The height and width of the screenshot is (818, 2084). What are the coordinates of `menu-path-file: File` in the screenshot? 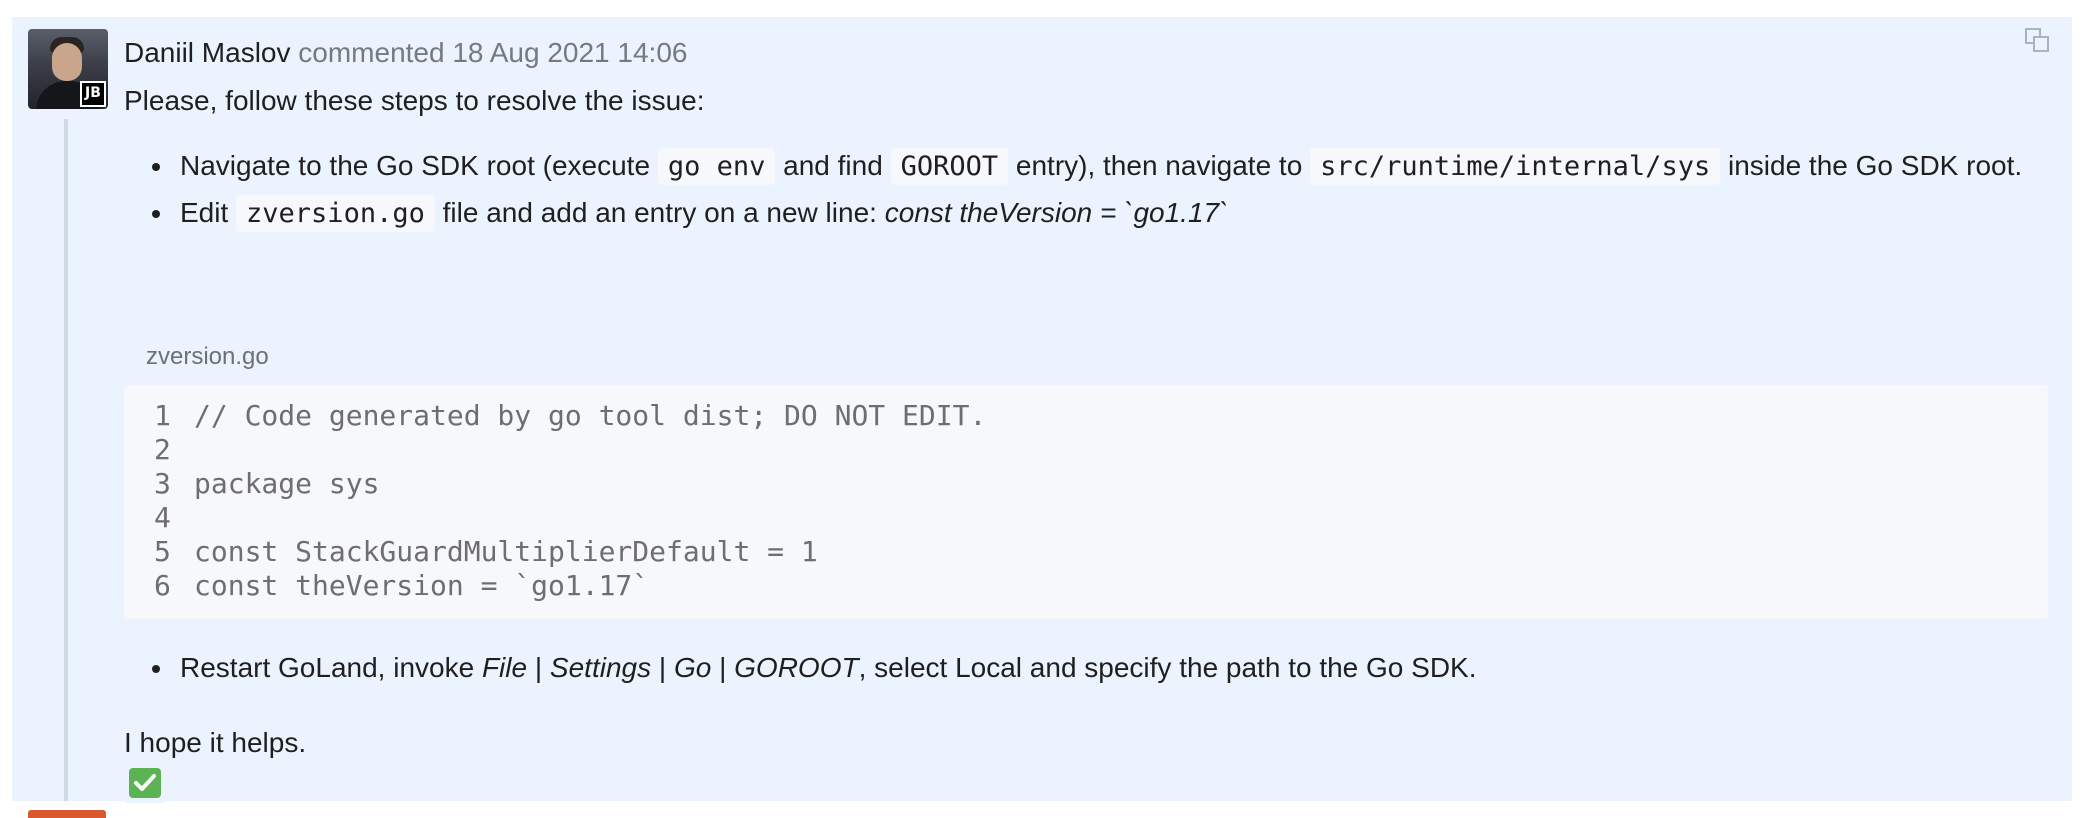 It's located at (504, 667).